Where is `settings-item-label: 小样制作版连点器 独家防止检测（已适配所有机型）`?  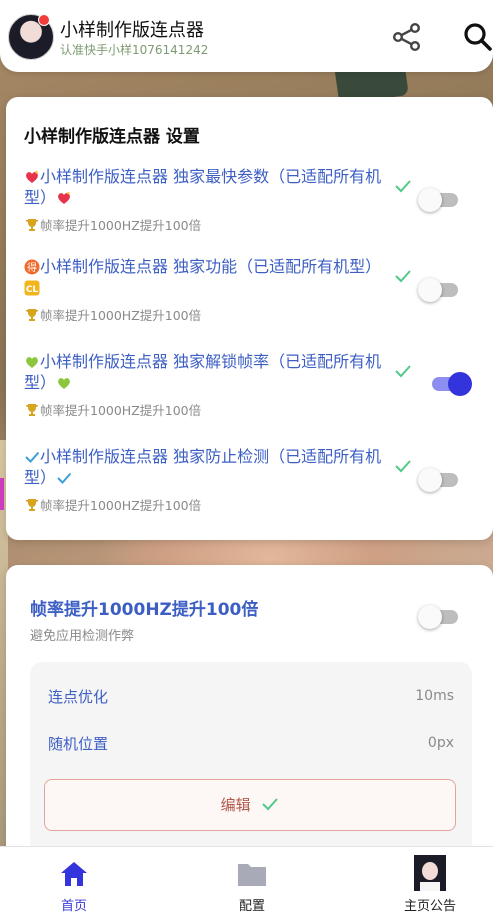
settings-item-label: 小样制作版连点器 独家防止检测（已适配所有机型） is located at coordinates (203, 467).